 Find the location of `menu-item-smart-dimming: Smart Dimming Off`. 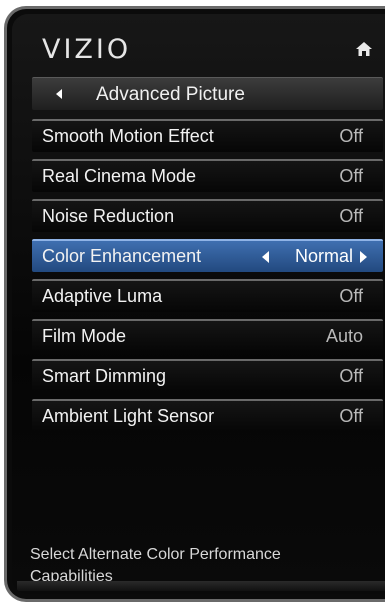

menu-item-smart-dimming: Smart Dimming Off is located at coordinates (207, 375).